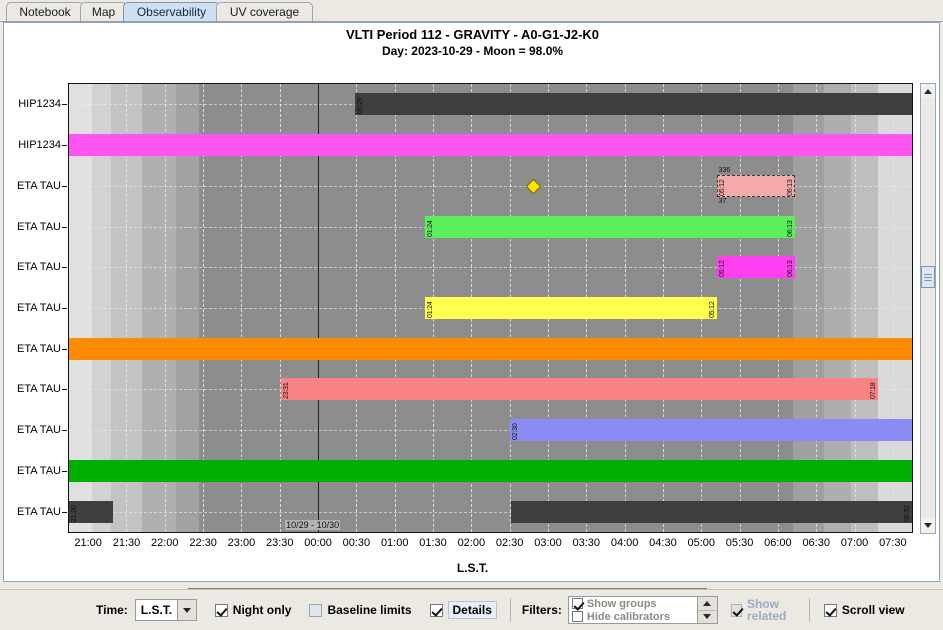 The width and height of the screenshot is (943, 630). Describe the element at coordinates (509, 543) in the screenshot. I see `x-axis-tick-label: 02:30` at that location.